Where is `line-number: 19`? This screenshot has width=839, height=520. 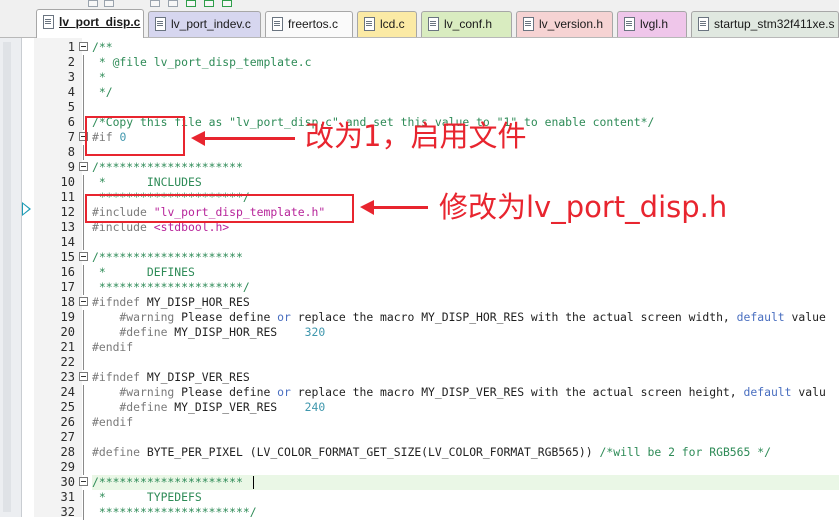 line-number: 19 is located at coordinates (67, 317).